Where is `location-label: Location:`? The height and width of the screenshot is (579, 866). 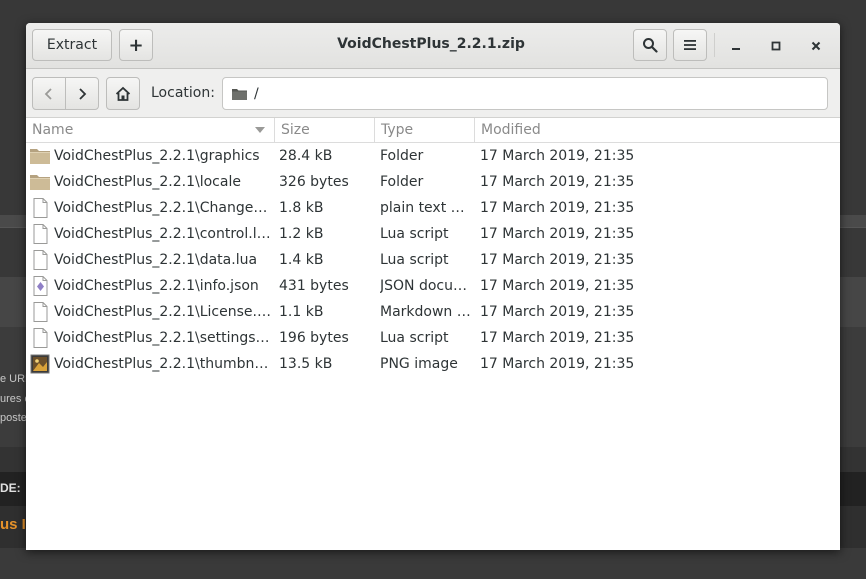
location-label: Location: is located at coordinates (183, 93).